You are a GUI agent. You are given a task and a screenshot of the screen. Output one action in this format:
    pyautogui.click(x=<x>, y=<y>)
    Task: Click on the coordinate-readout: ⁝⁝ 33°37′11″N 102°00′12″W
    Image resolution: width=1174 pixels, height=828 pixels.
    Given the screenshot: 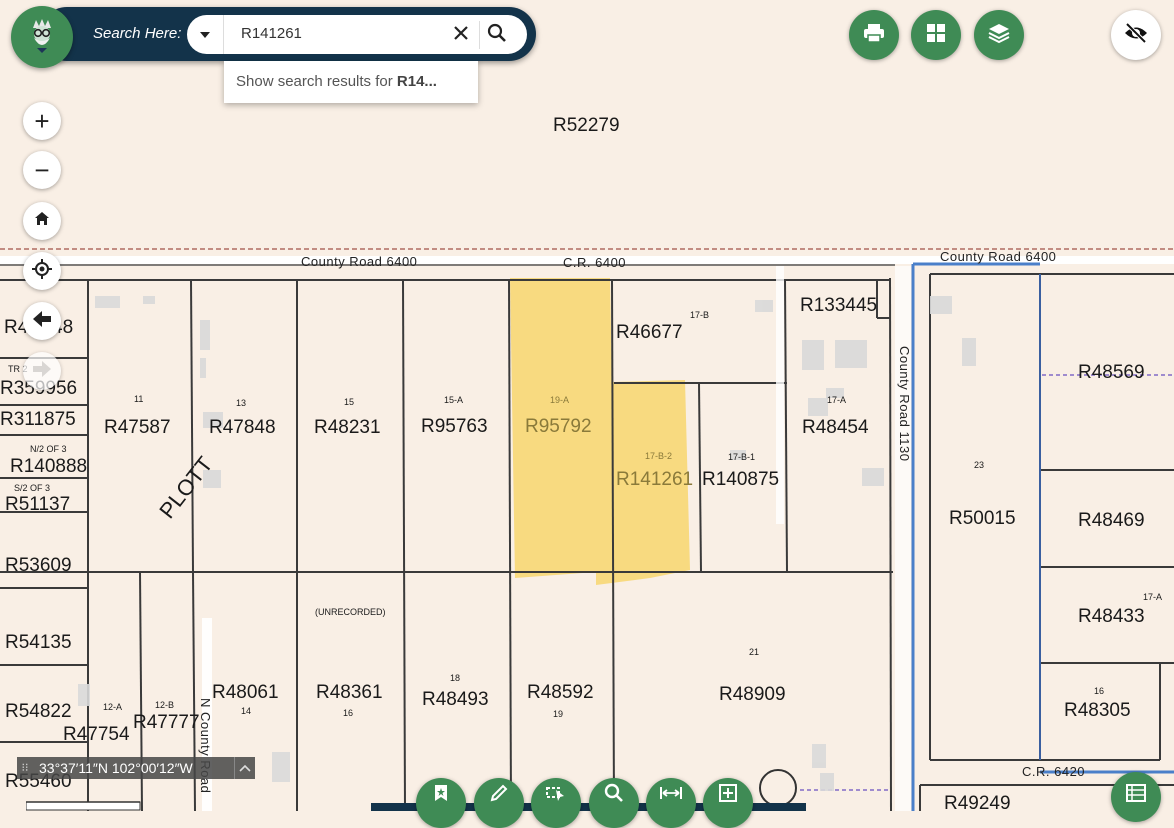 What is the action you would take?
    pyautogui.click(x=136, y=768)
    